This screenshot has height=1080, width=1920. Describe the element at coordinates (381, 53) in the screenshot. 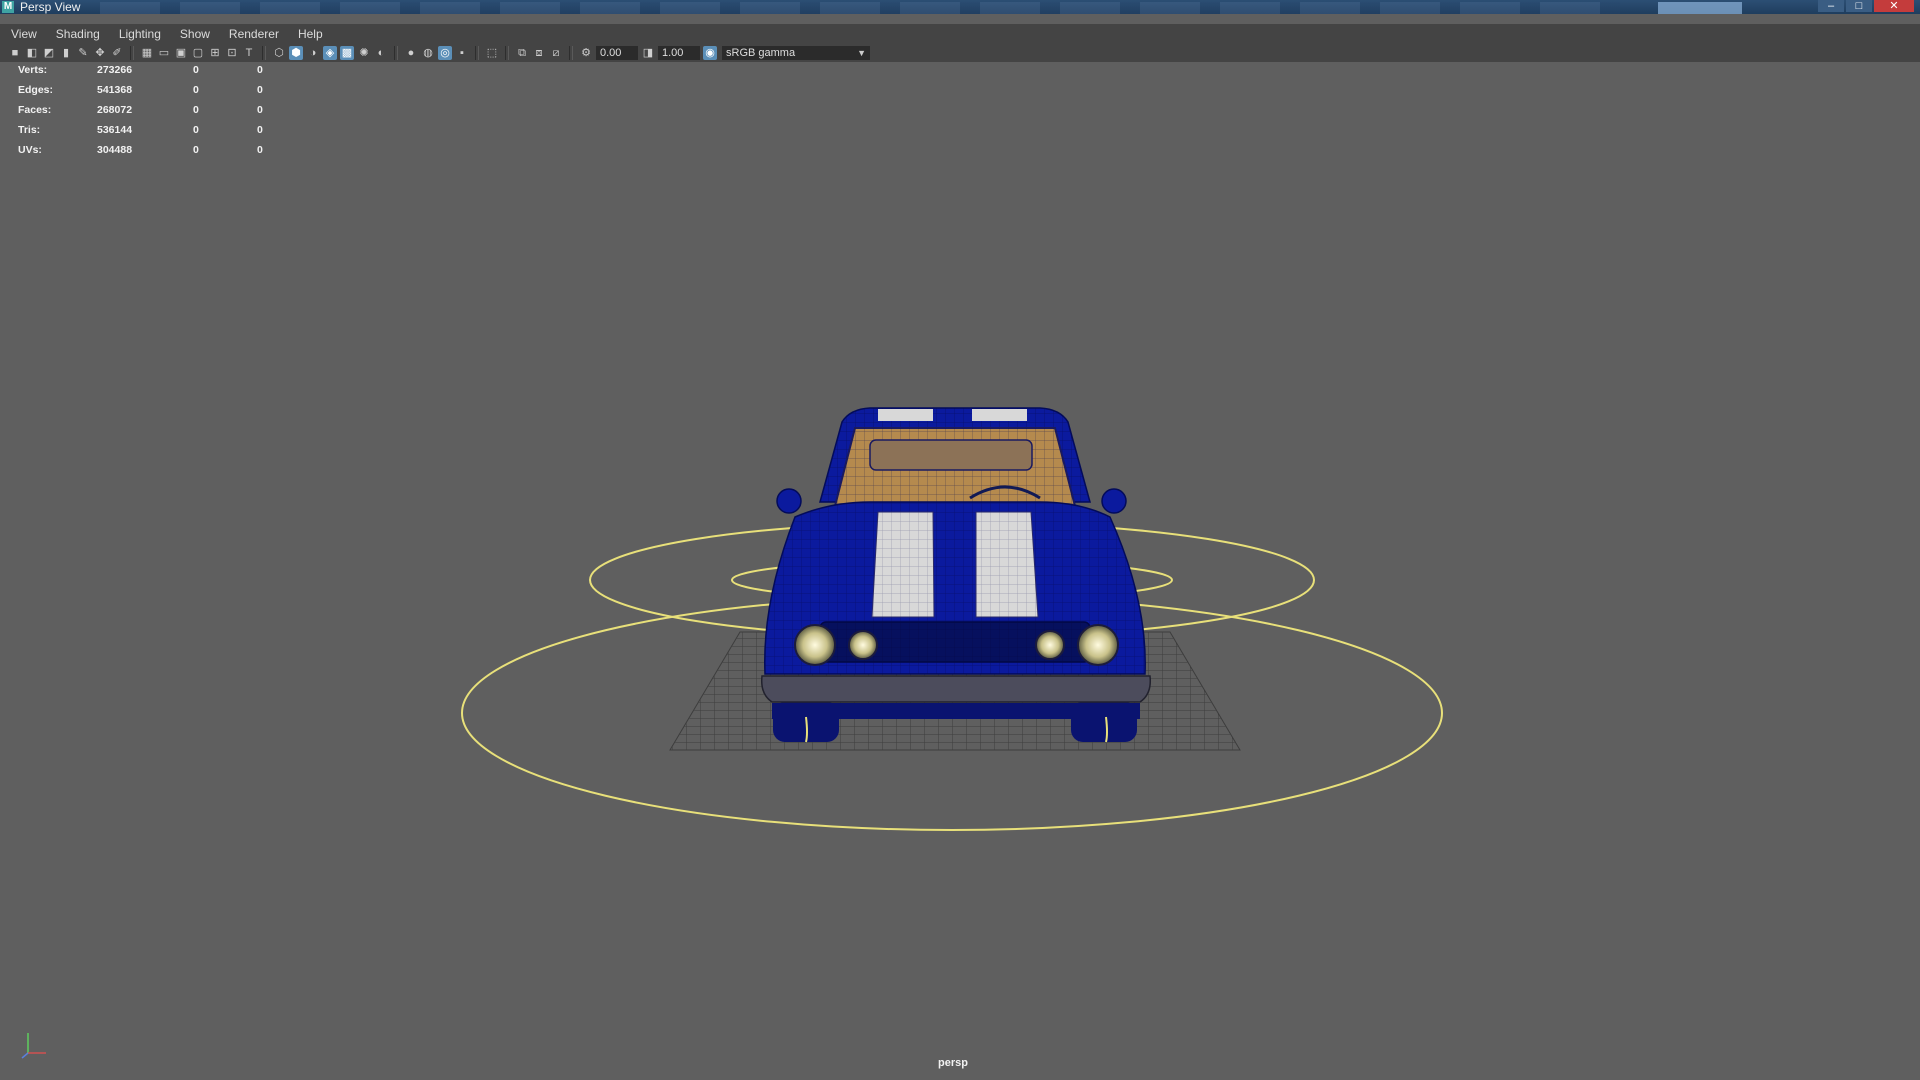

I see `shadows-icon: ◐` at that location.